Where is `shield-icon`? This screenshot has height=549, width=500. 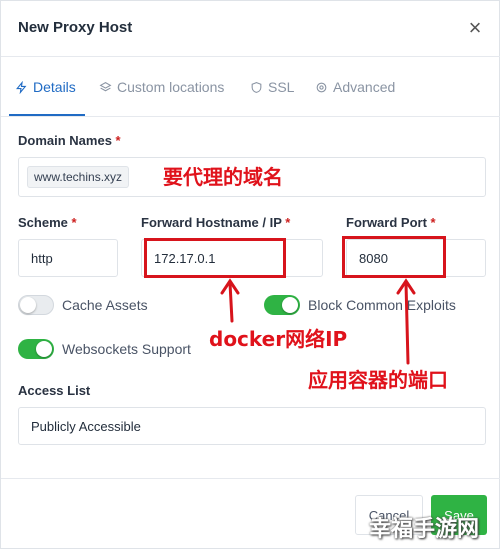
shield-icon is located at coordinates (256, 87).